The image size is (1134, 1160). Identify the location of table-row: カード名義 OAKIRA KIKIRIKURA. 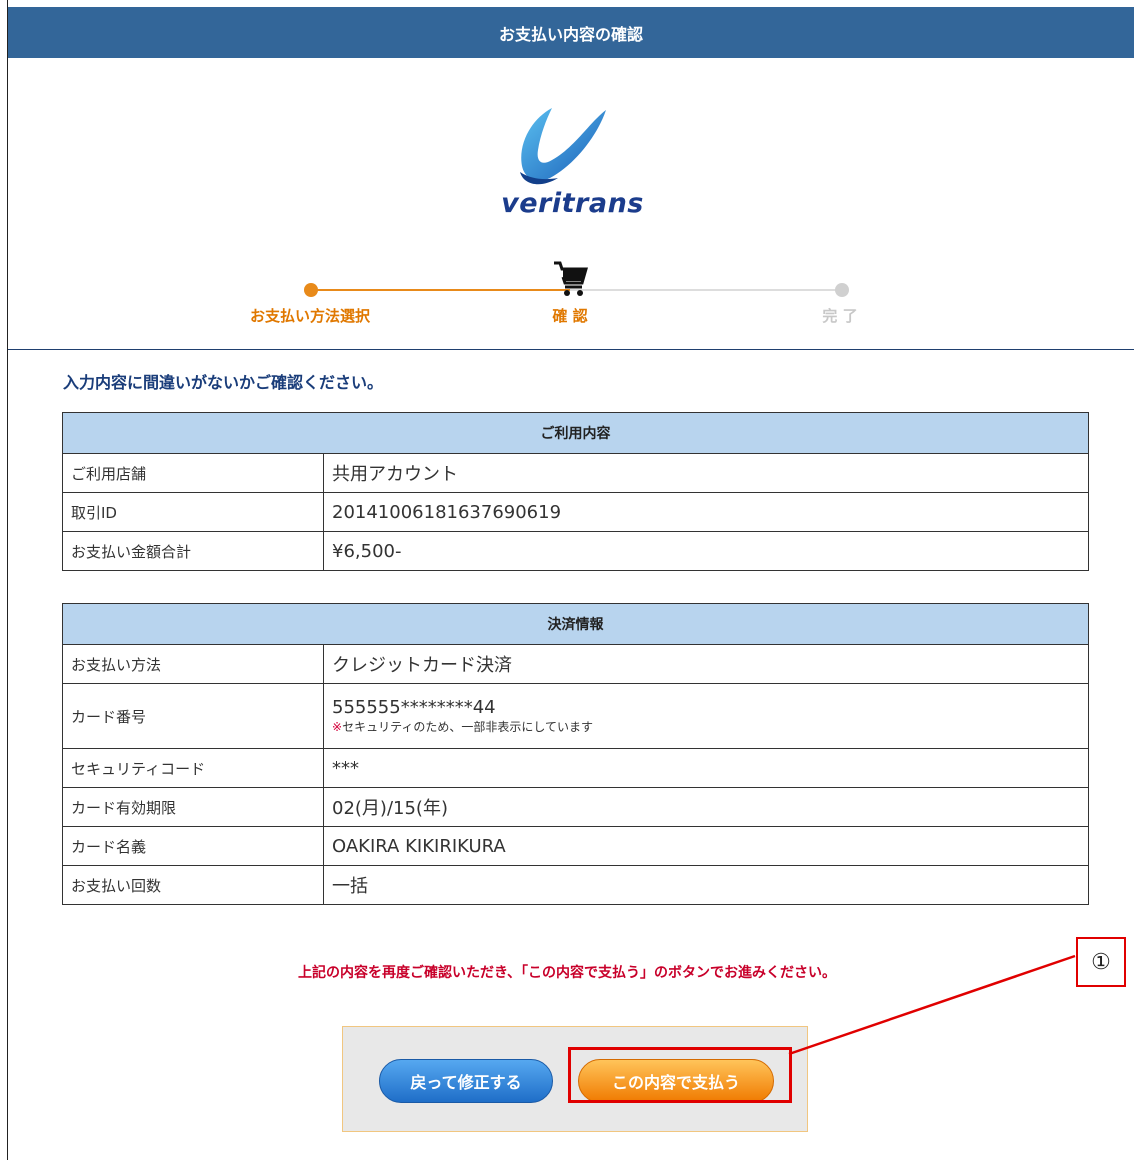
(575, 846).